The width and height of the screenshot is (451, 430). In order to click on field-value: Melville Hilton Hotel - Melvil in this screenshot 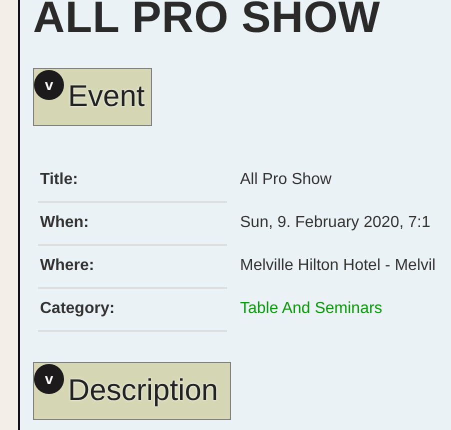, I will do `click(338, 266)`.